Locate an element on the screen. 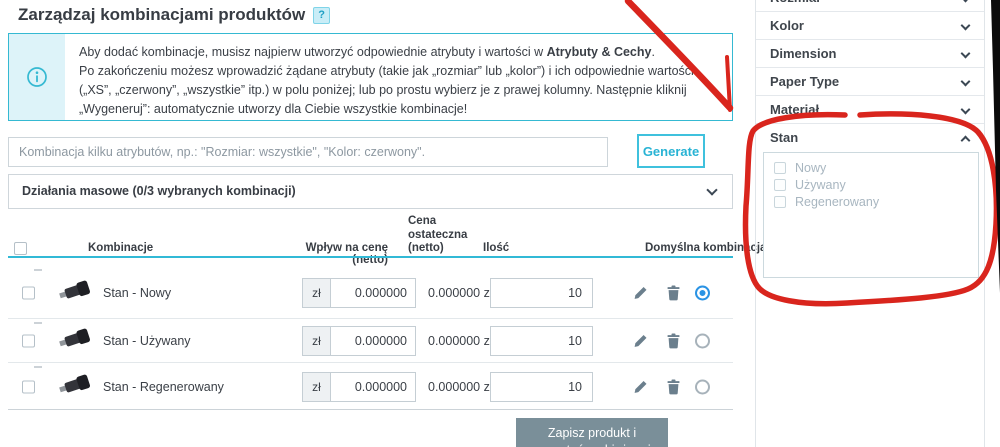  page-title: Zarządzaj kombinacjami produktów? is located at coordinates (174, 15).